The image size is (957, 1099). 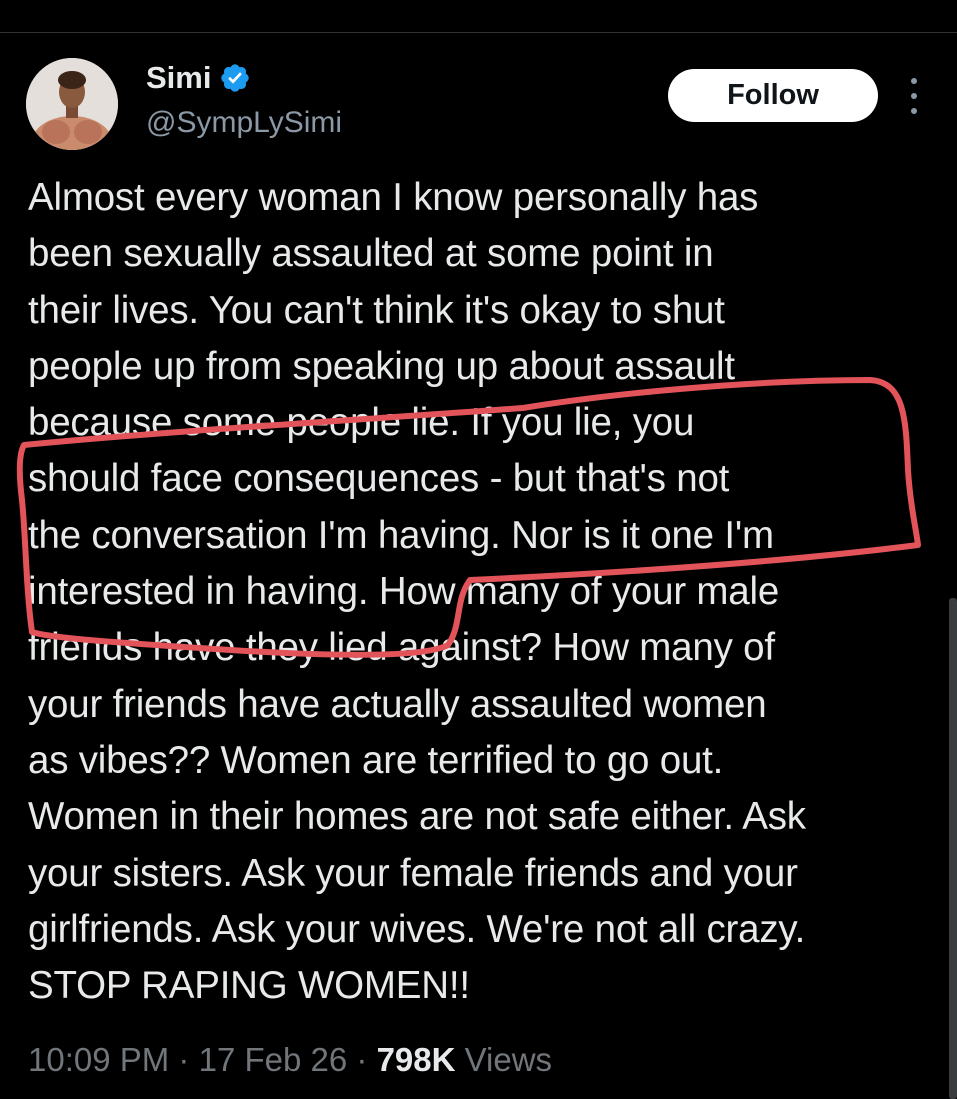 I want to click on avatar, so click(x=72, y=104).